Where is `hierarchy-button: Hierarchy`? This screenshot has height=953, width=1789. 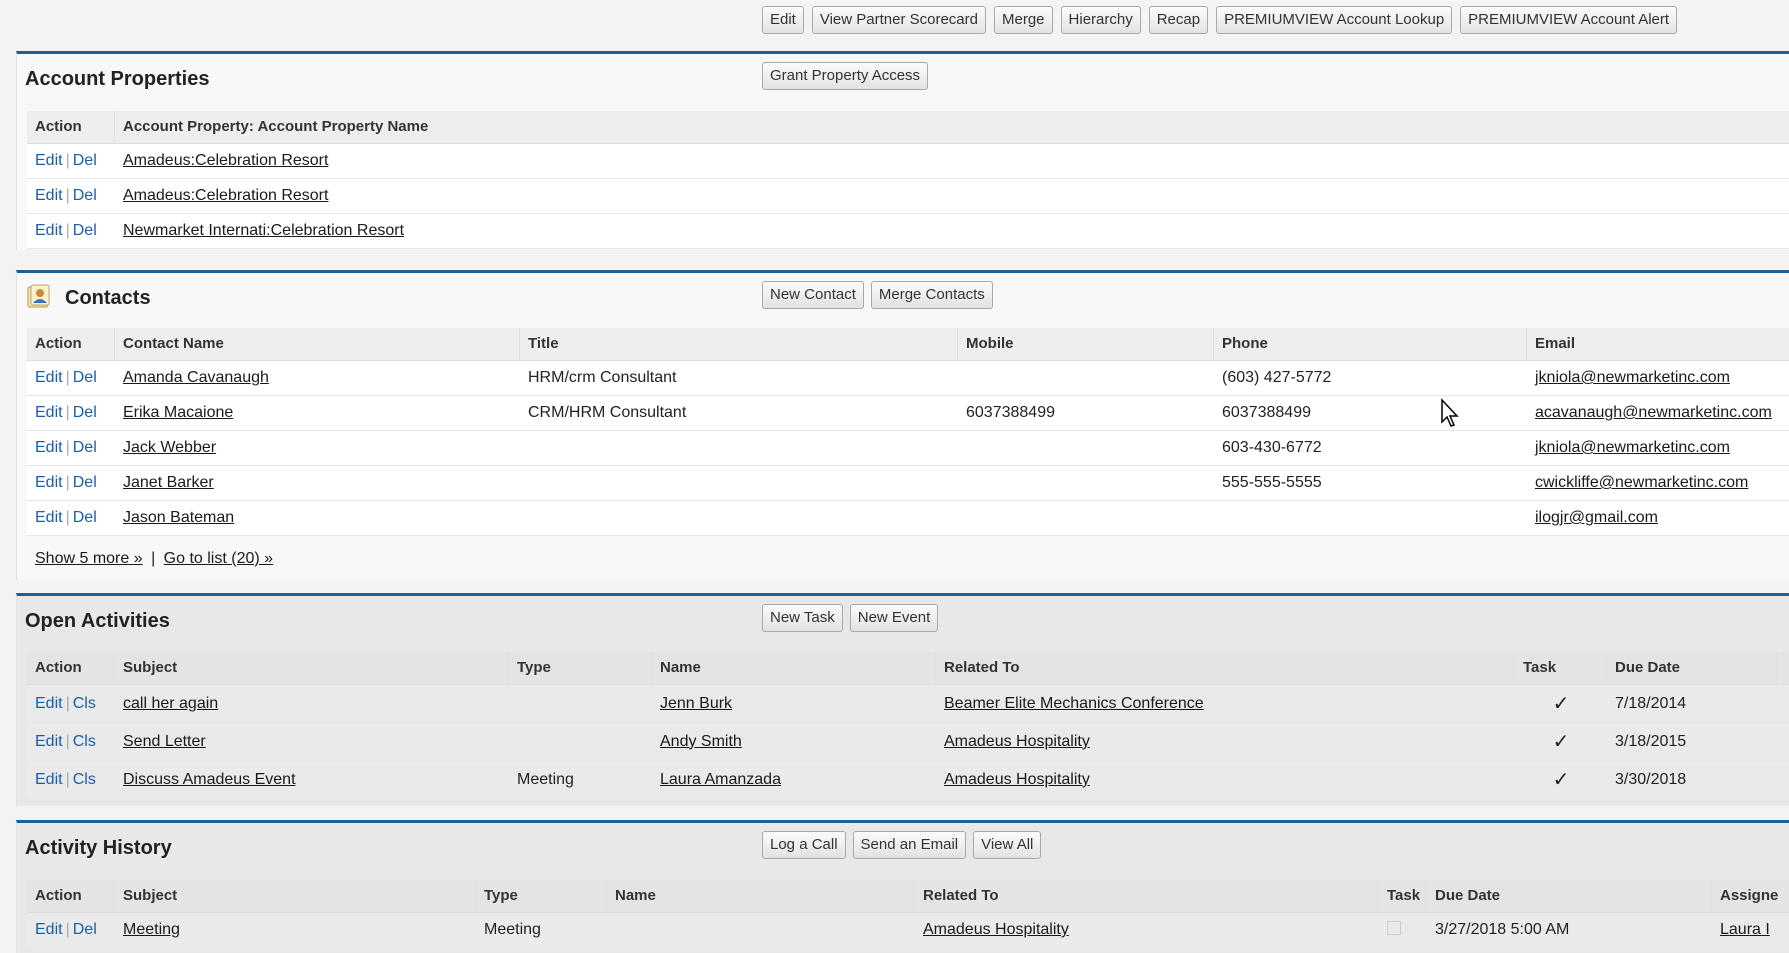
hierarchy-button: Hierarchy is located at coordinates (1100, 20).